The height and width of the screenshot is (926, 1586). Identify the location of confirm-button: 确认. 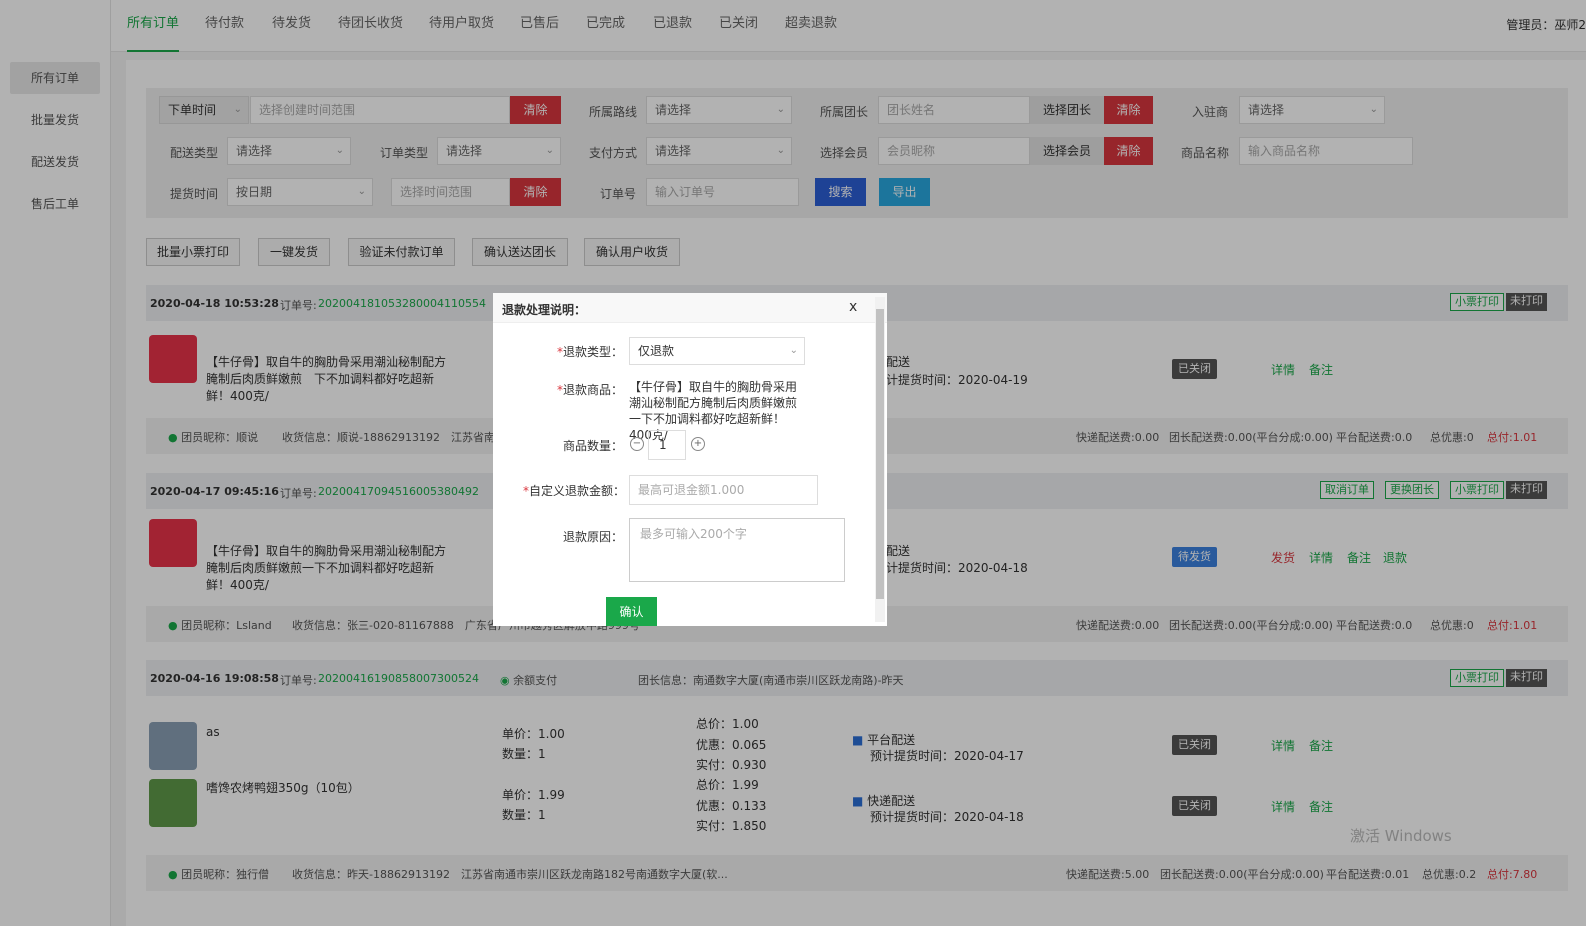
(631, 611).